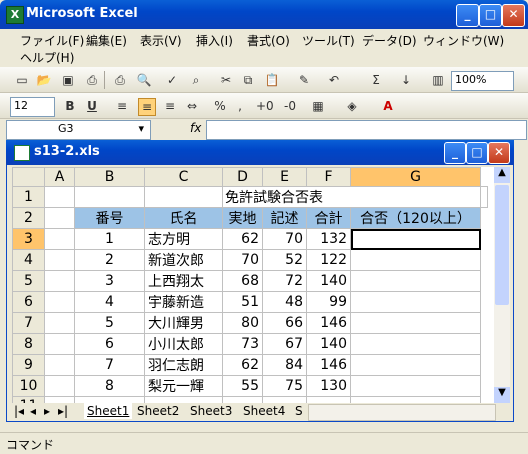 The width and height of the screenshot is (528, 454). I want to click on cell-name: 新道次郎, so click(183, 260).